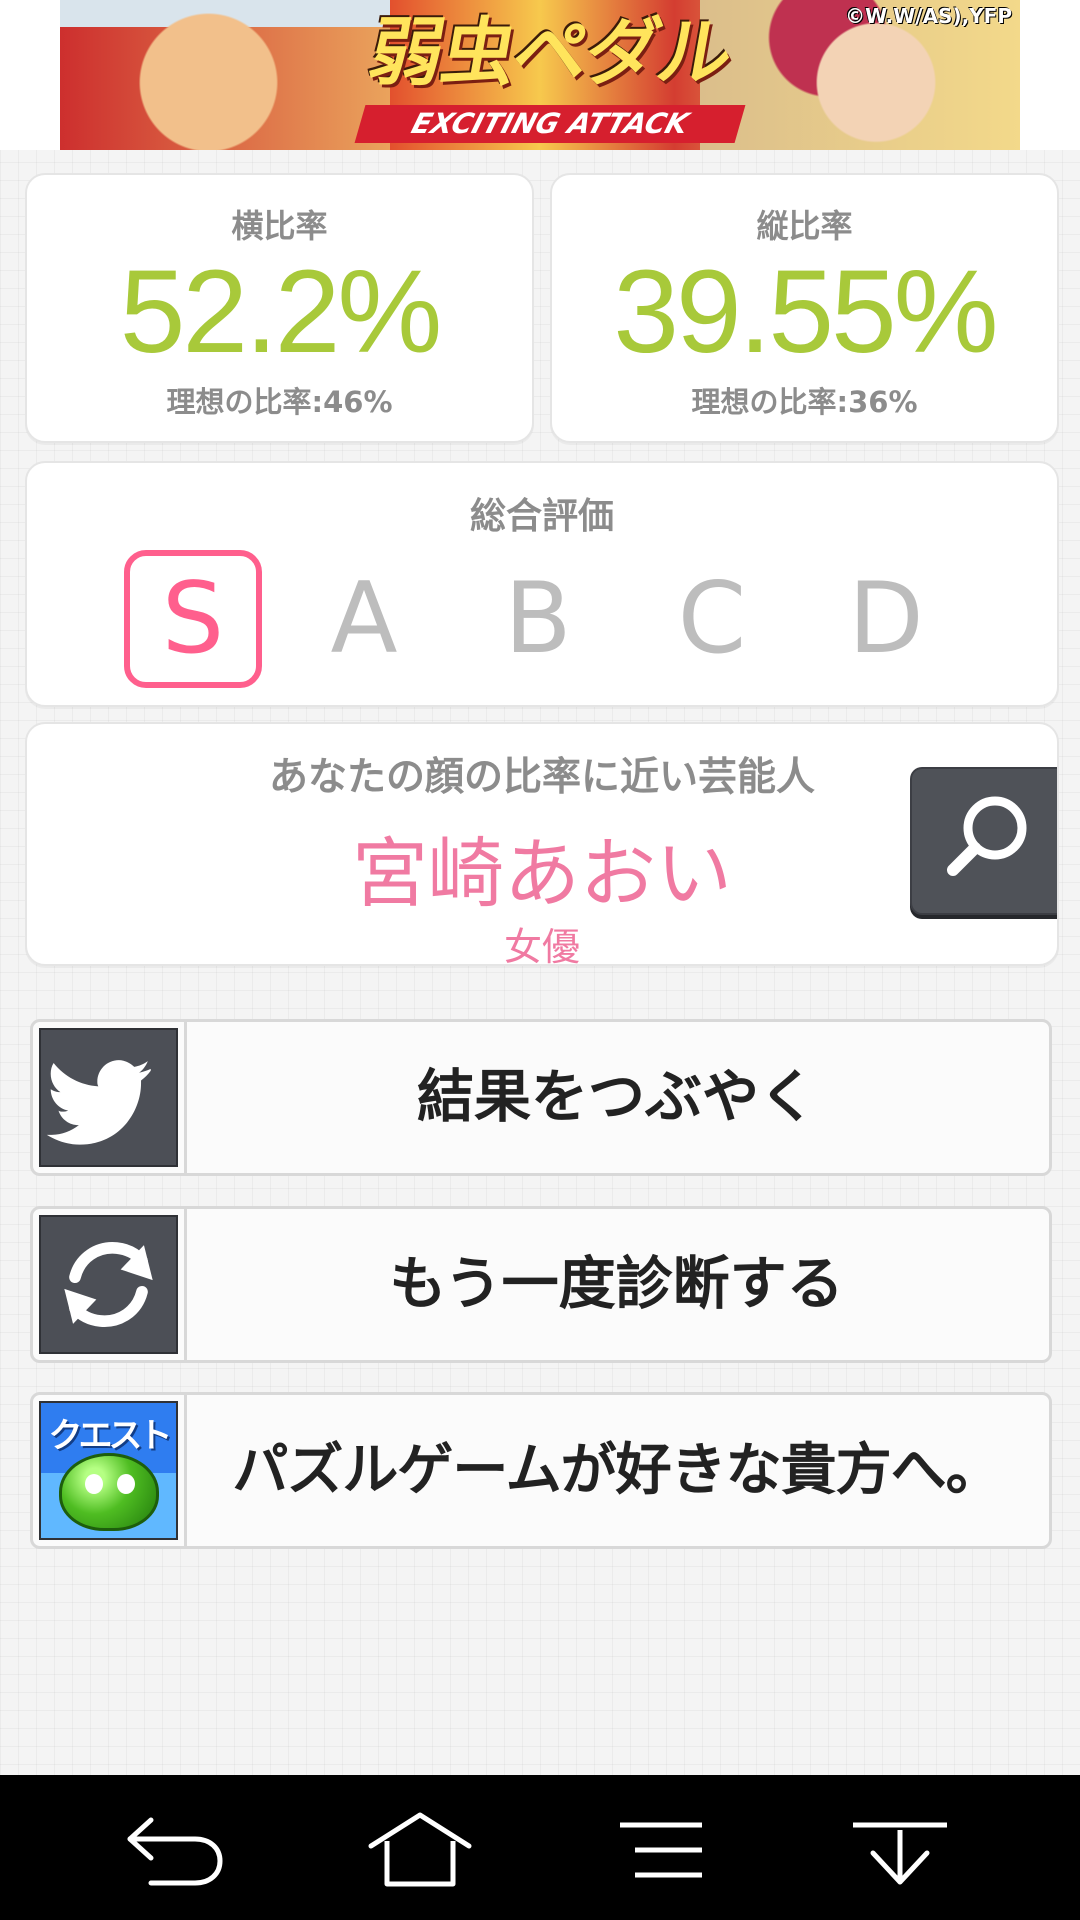 The height and width of the screenshot is (1920, 1080). Describe the element at coordinates (886, 619) in the screenshot. I see `grade-d: D` at that location.